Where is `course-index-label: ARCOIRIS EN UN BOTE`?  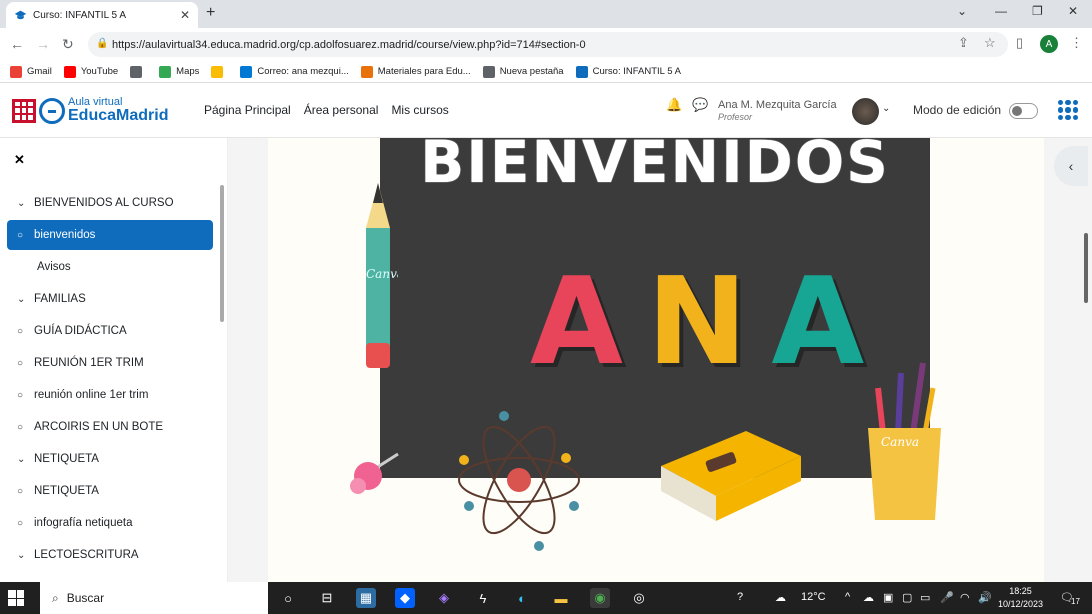
course-index-label: ARCOIRIS EN UN BOTE is located at coordinates (99, 427).